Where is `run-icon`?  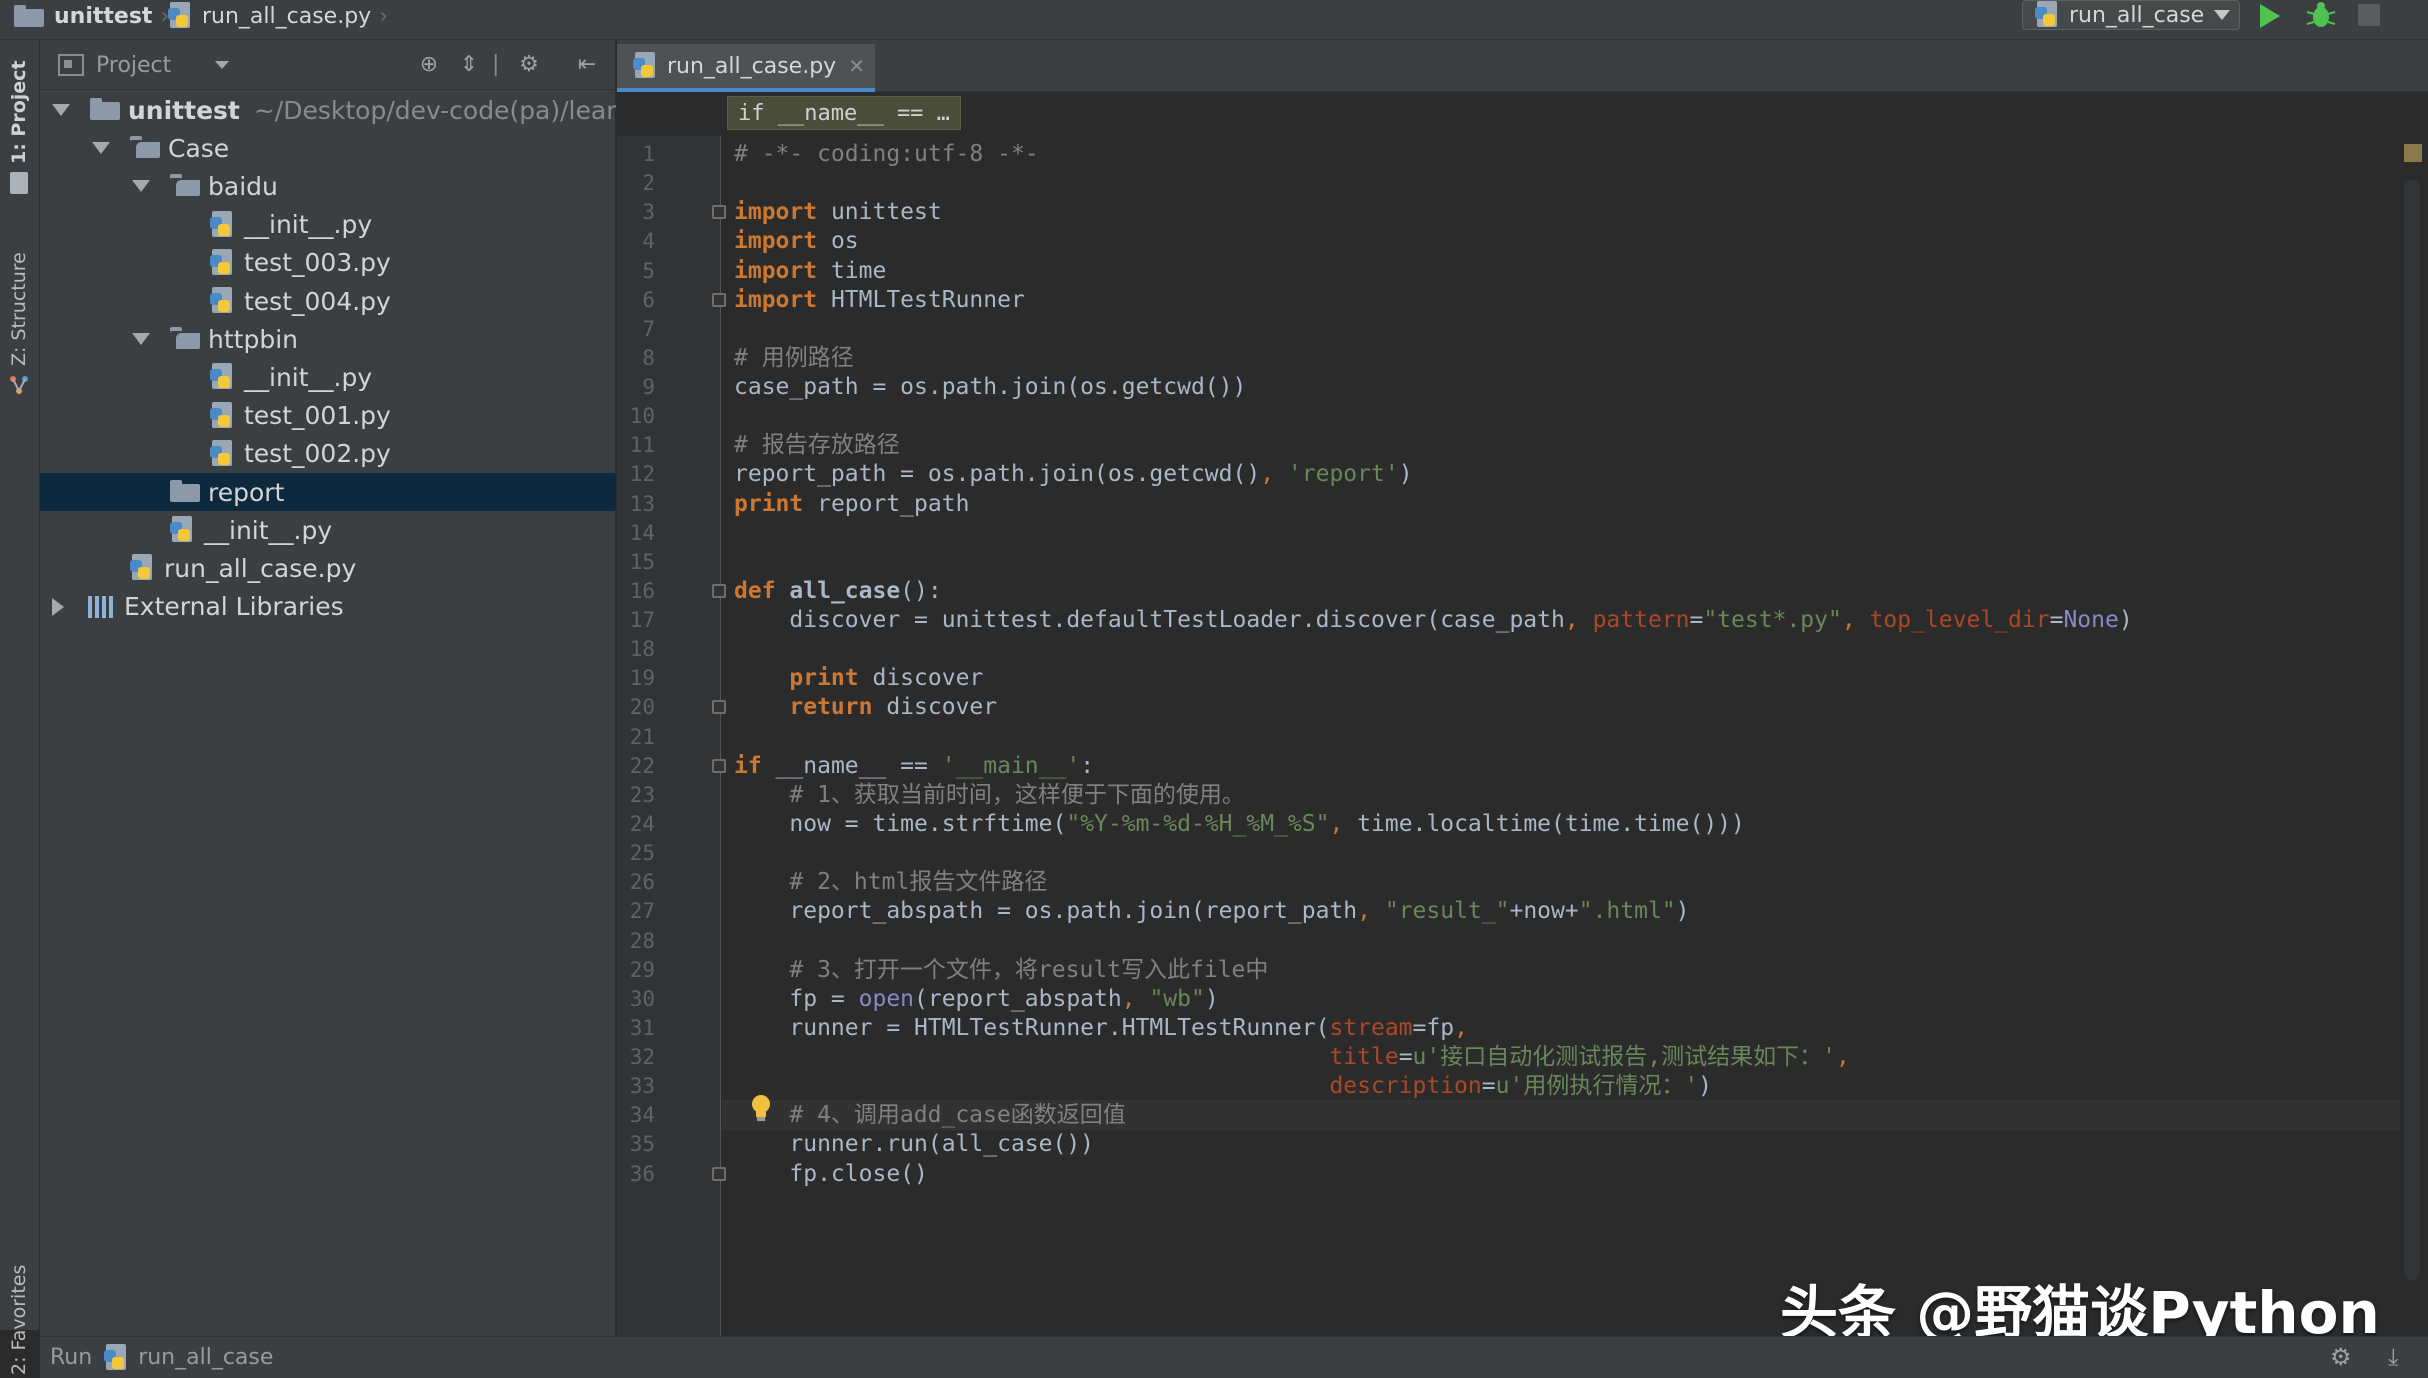 run-icon is located at coordinates (2270, 16).